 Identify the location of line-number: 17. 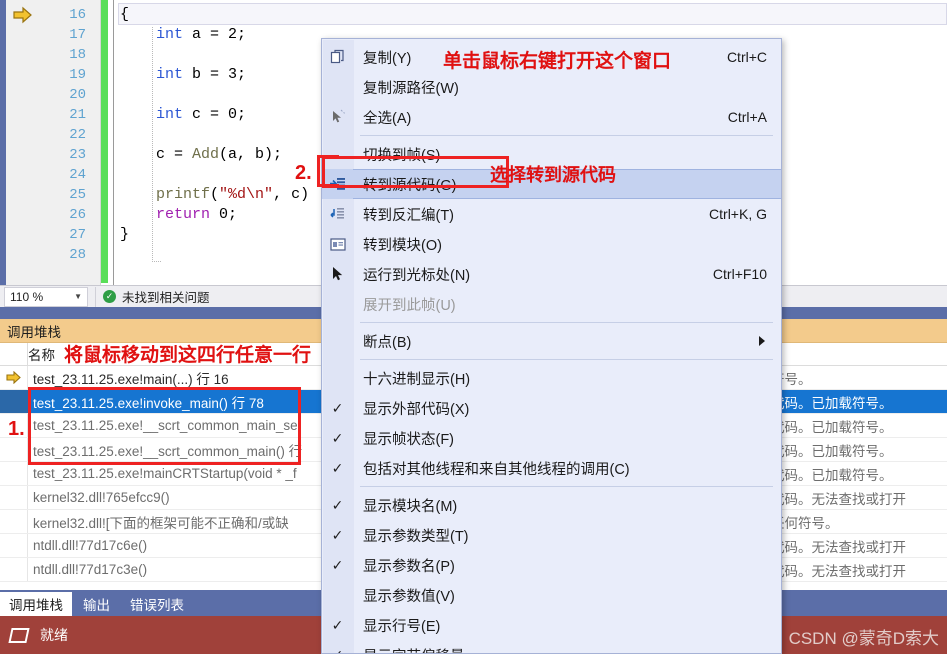
(77, 35).